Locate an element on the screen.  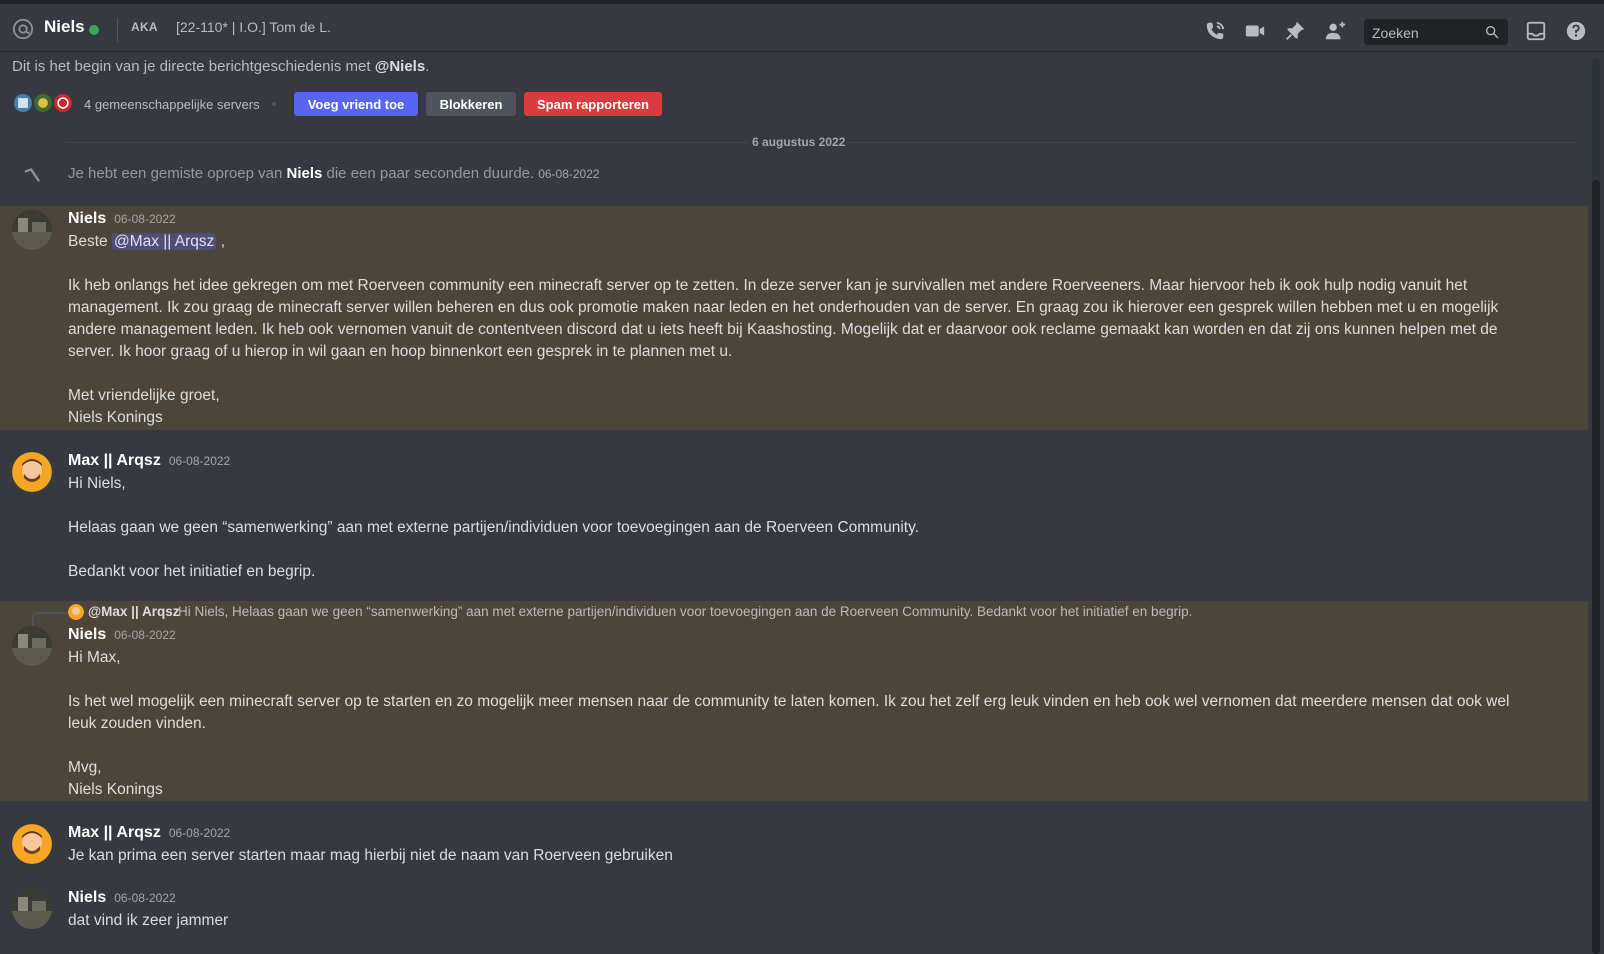
user-mention: @Max || Arqsz is located at coordinates (164, 241).